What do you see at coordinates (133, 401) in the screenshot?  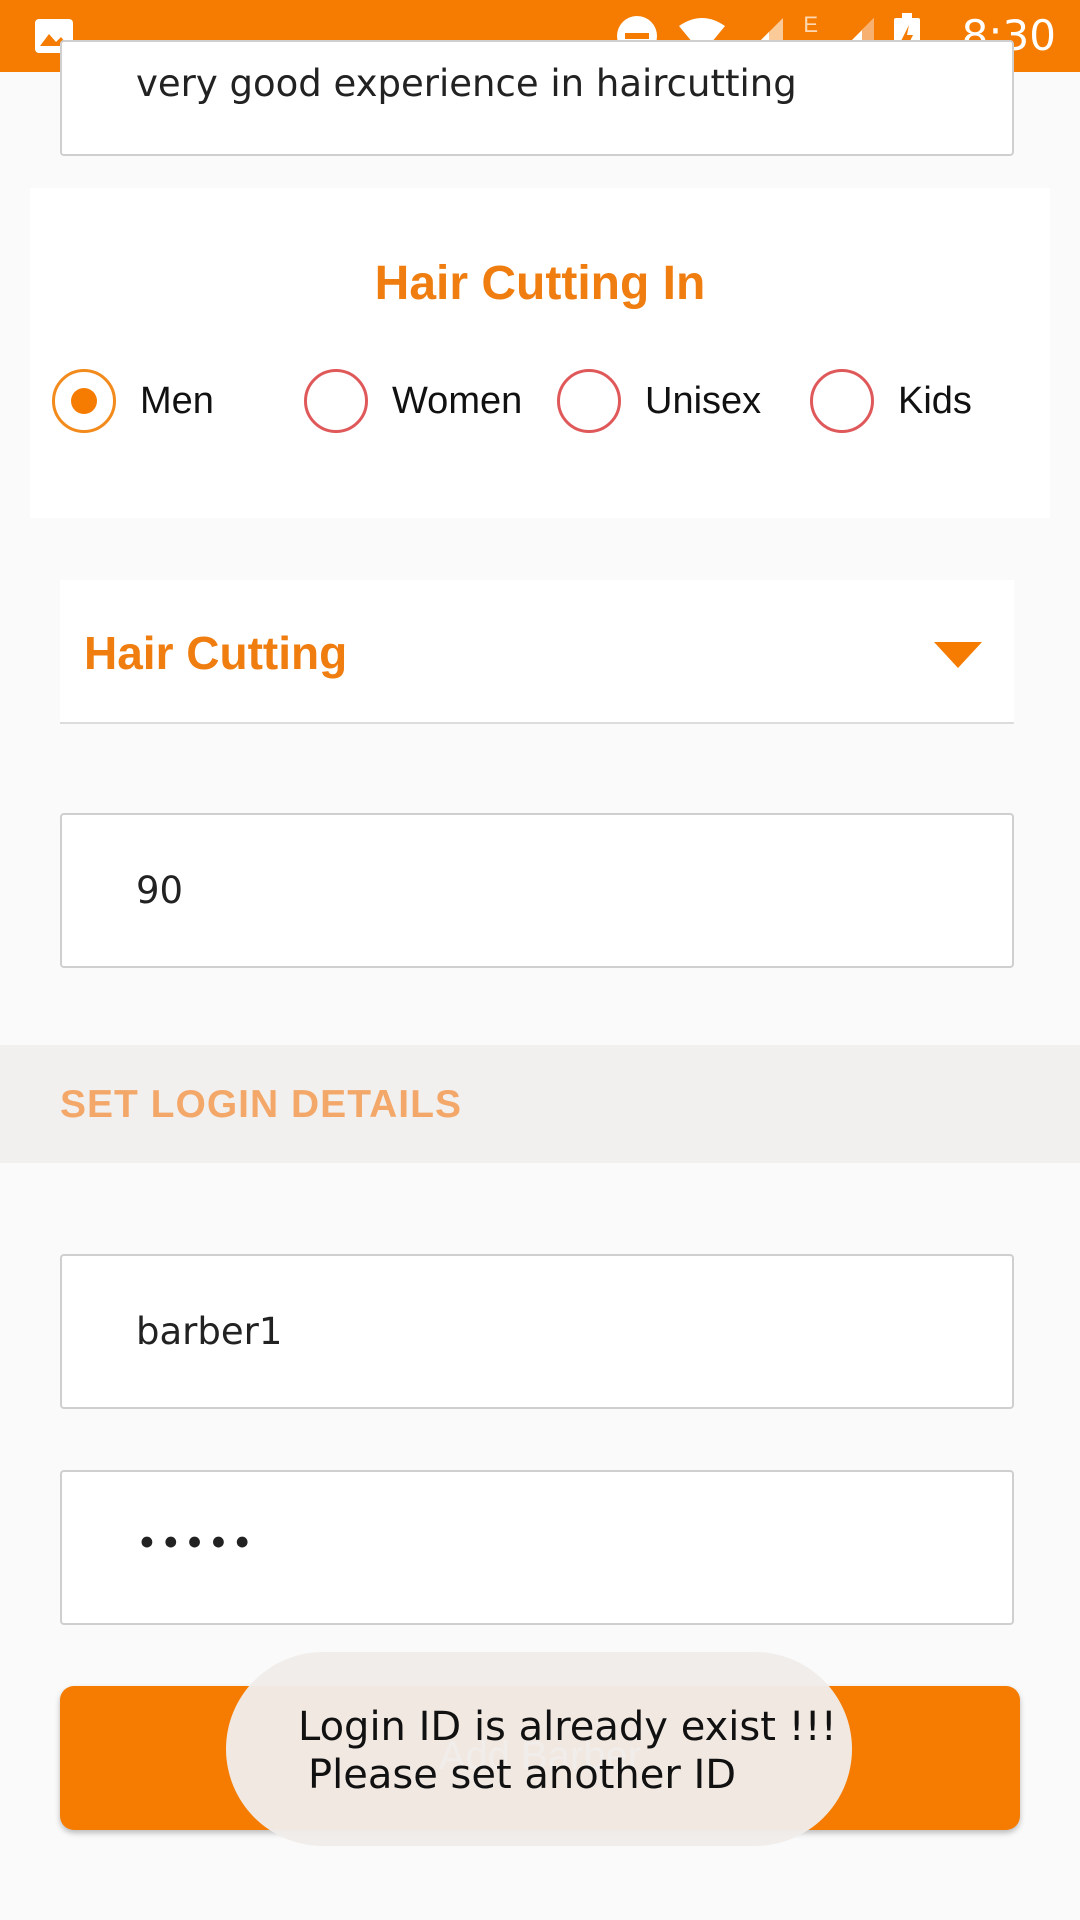 I see `radio-men: Men` at bounding box center [133, 401].